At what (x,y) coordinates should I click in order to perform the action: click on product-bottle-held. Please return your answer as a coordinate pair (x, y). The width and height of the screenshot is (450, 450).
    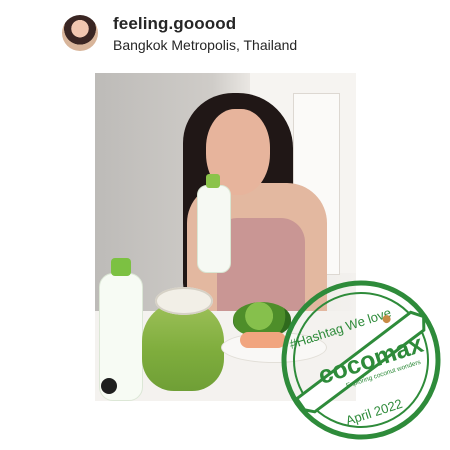
    Looking at the image, I should click on (214, 223).